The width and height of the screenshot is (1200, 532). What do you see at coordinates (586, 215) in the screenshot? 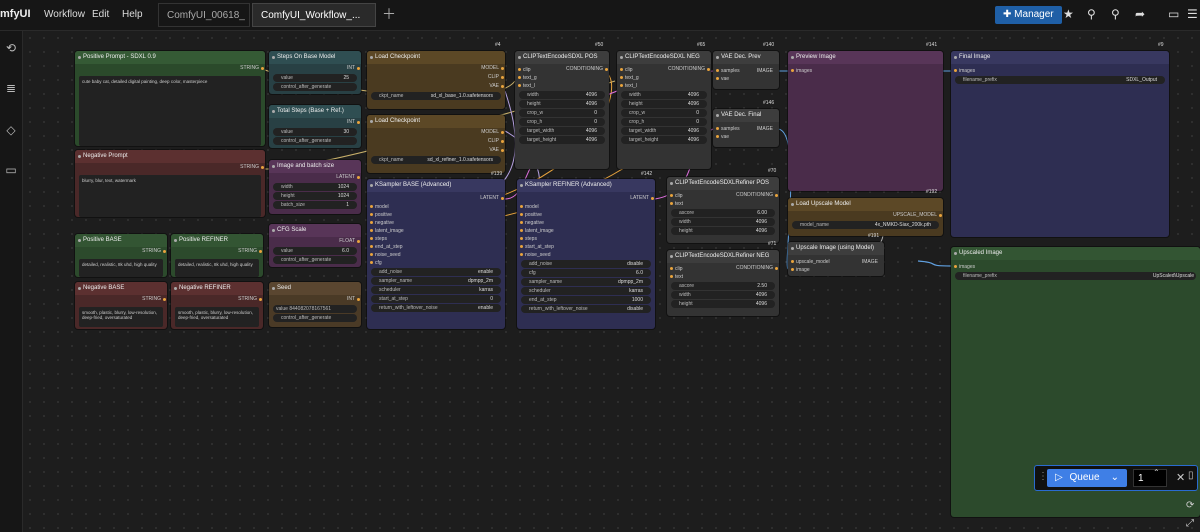
I see `input-positive: positive` at bounding box center [586, 215].